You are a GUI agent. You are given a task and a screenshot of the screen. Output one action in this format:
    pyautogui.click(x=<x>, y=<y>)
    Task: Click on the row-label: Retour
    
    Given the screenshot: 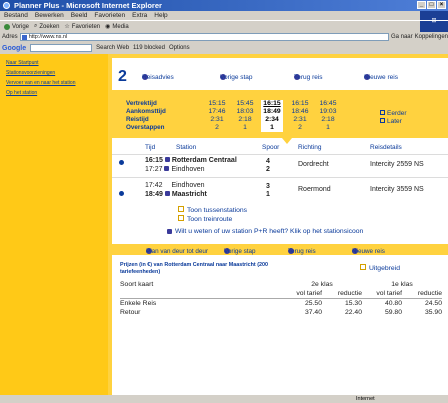 What is the action you would take?
    pyautogui.click(x=130, y=312)
    